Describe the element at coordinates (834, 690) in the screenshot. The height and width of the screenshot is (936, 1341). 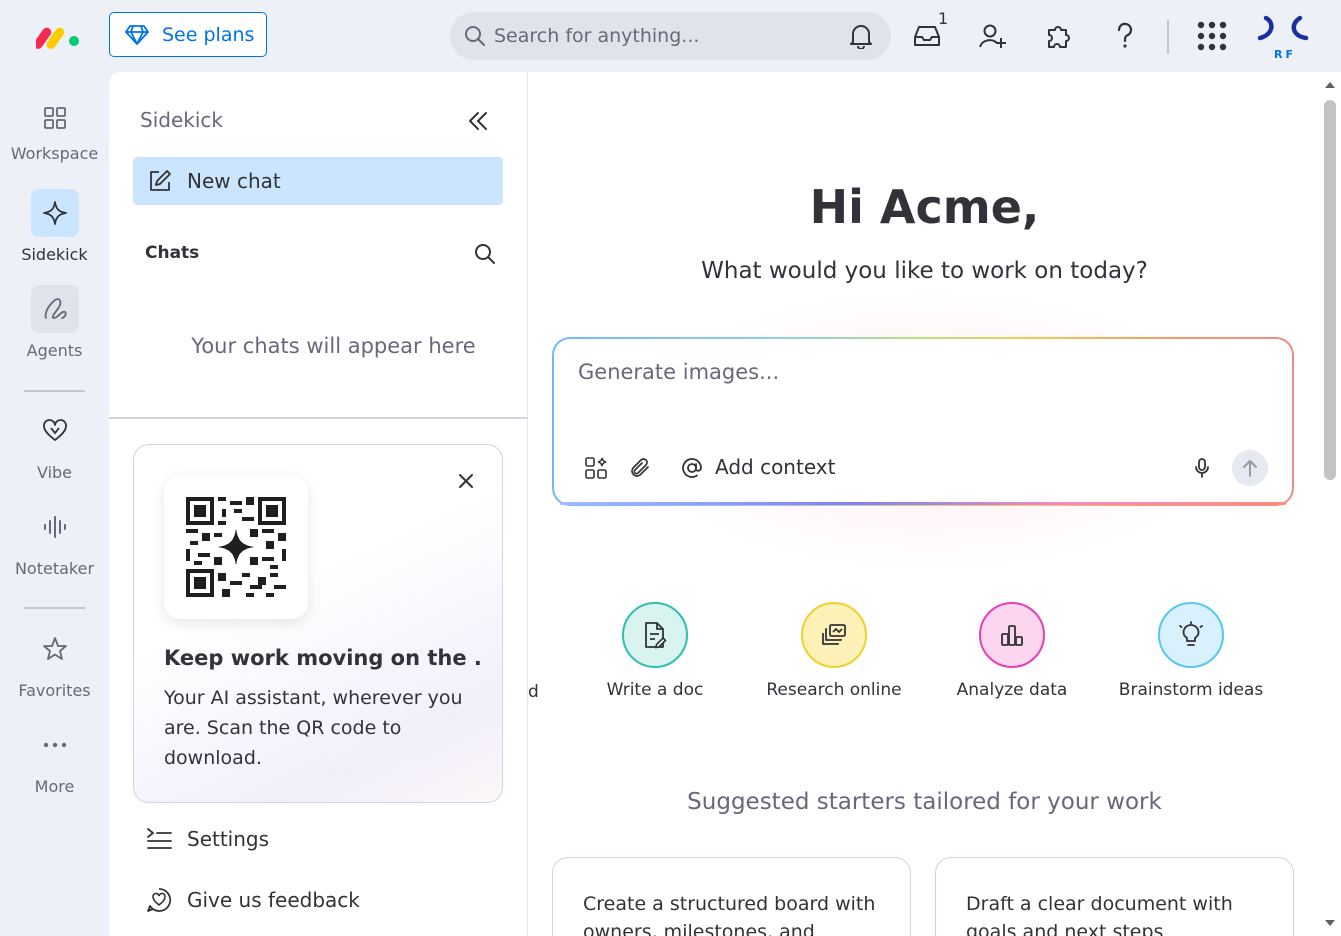
I see `action-label: Research online` at that location.